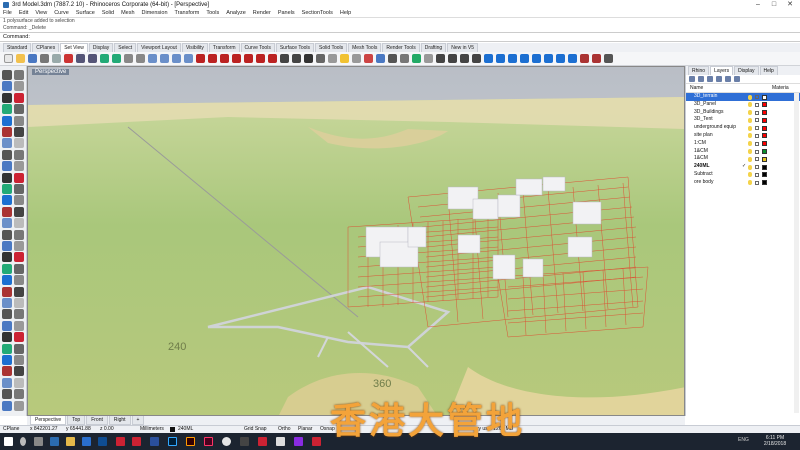 This screenshot has height=450, width=800. I want to click on pan-icon, so click(128, 58).